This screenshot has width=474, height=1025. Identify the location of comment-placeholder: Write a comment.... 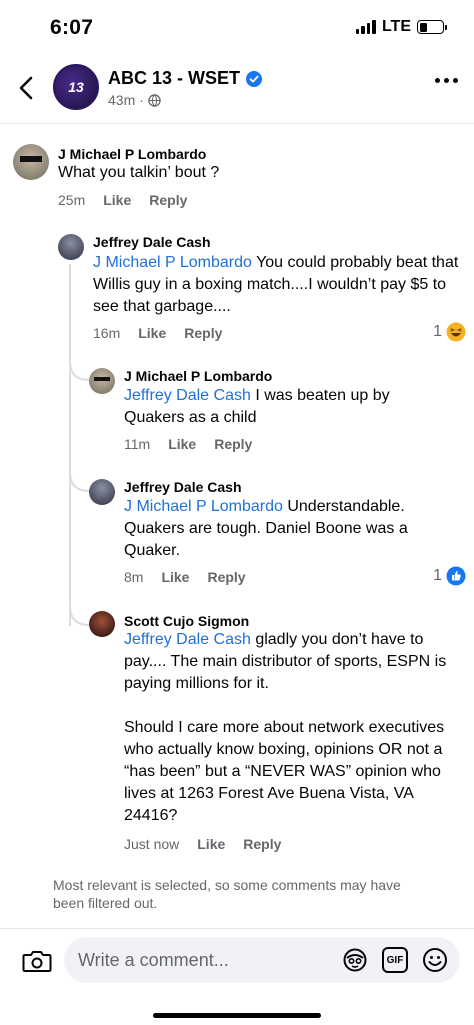
(153, 960).